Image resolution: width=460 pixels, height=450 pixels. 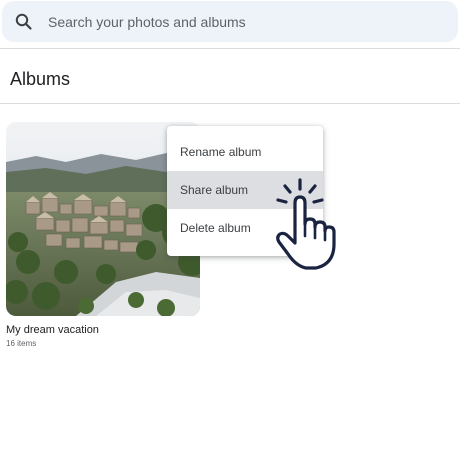 I want to click on header-divider, so click(x=230, y=48).